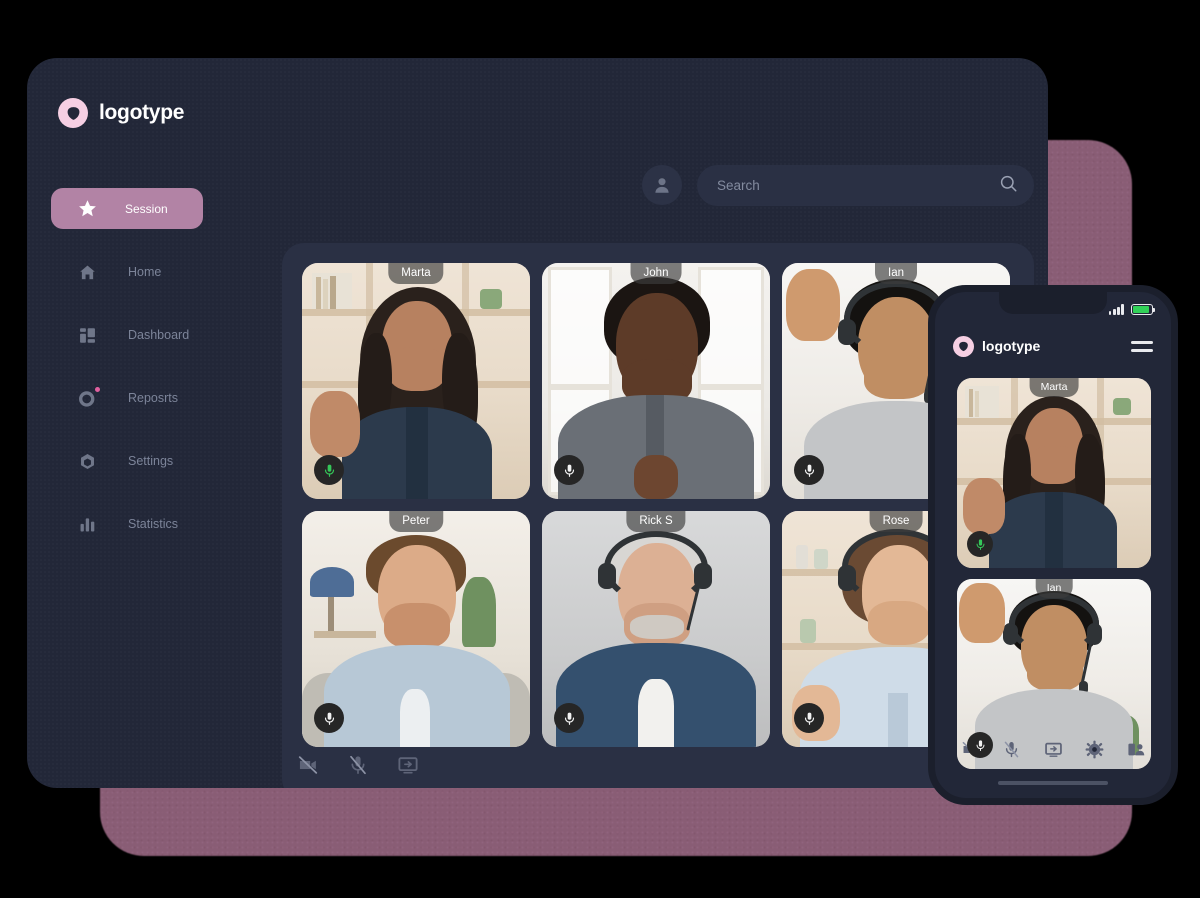  Describe the element at coordinates (1011, 346) in the screenshot. I see `phone-brand-name: logotype` at that location.